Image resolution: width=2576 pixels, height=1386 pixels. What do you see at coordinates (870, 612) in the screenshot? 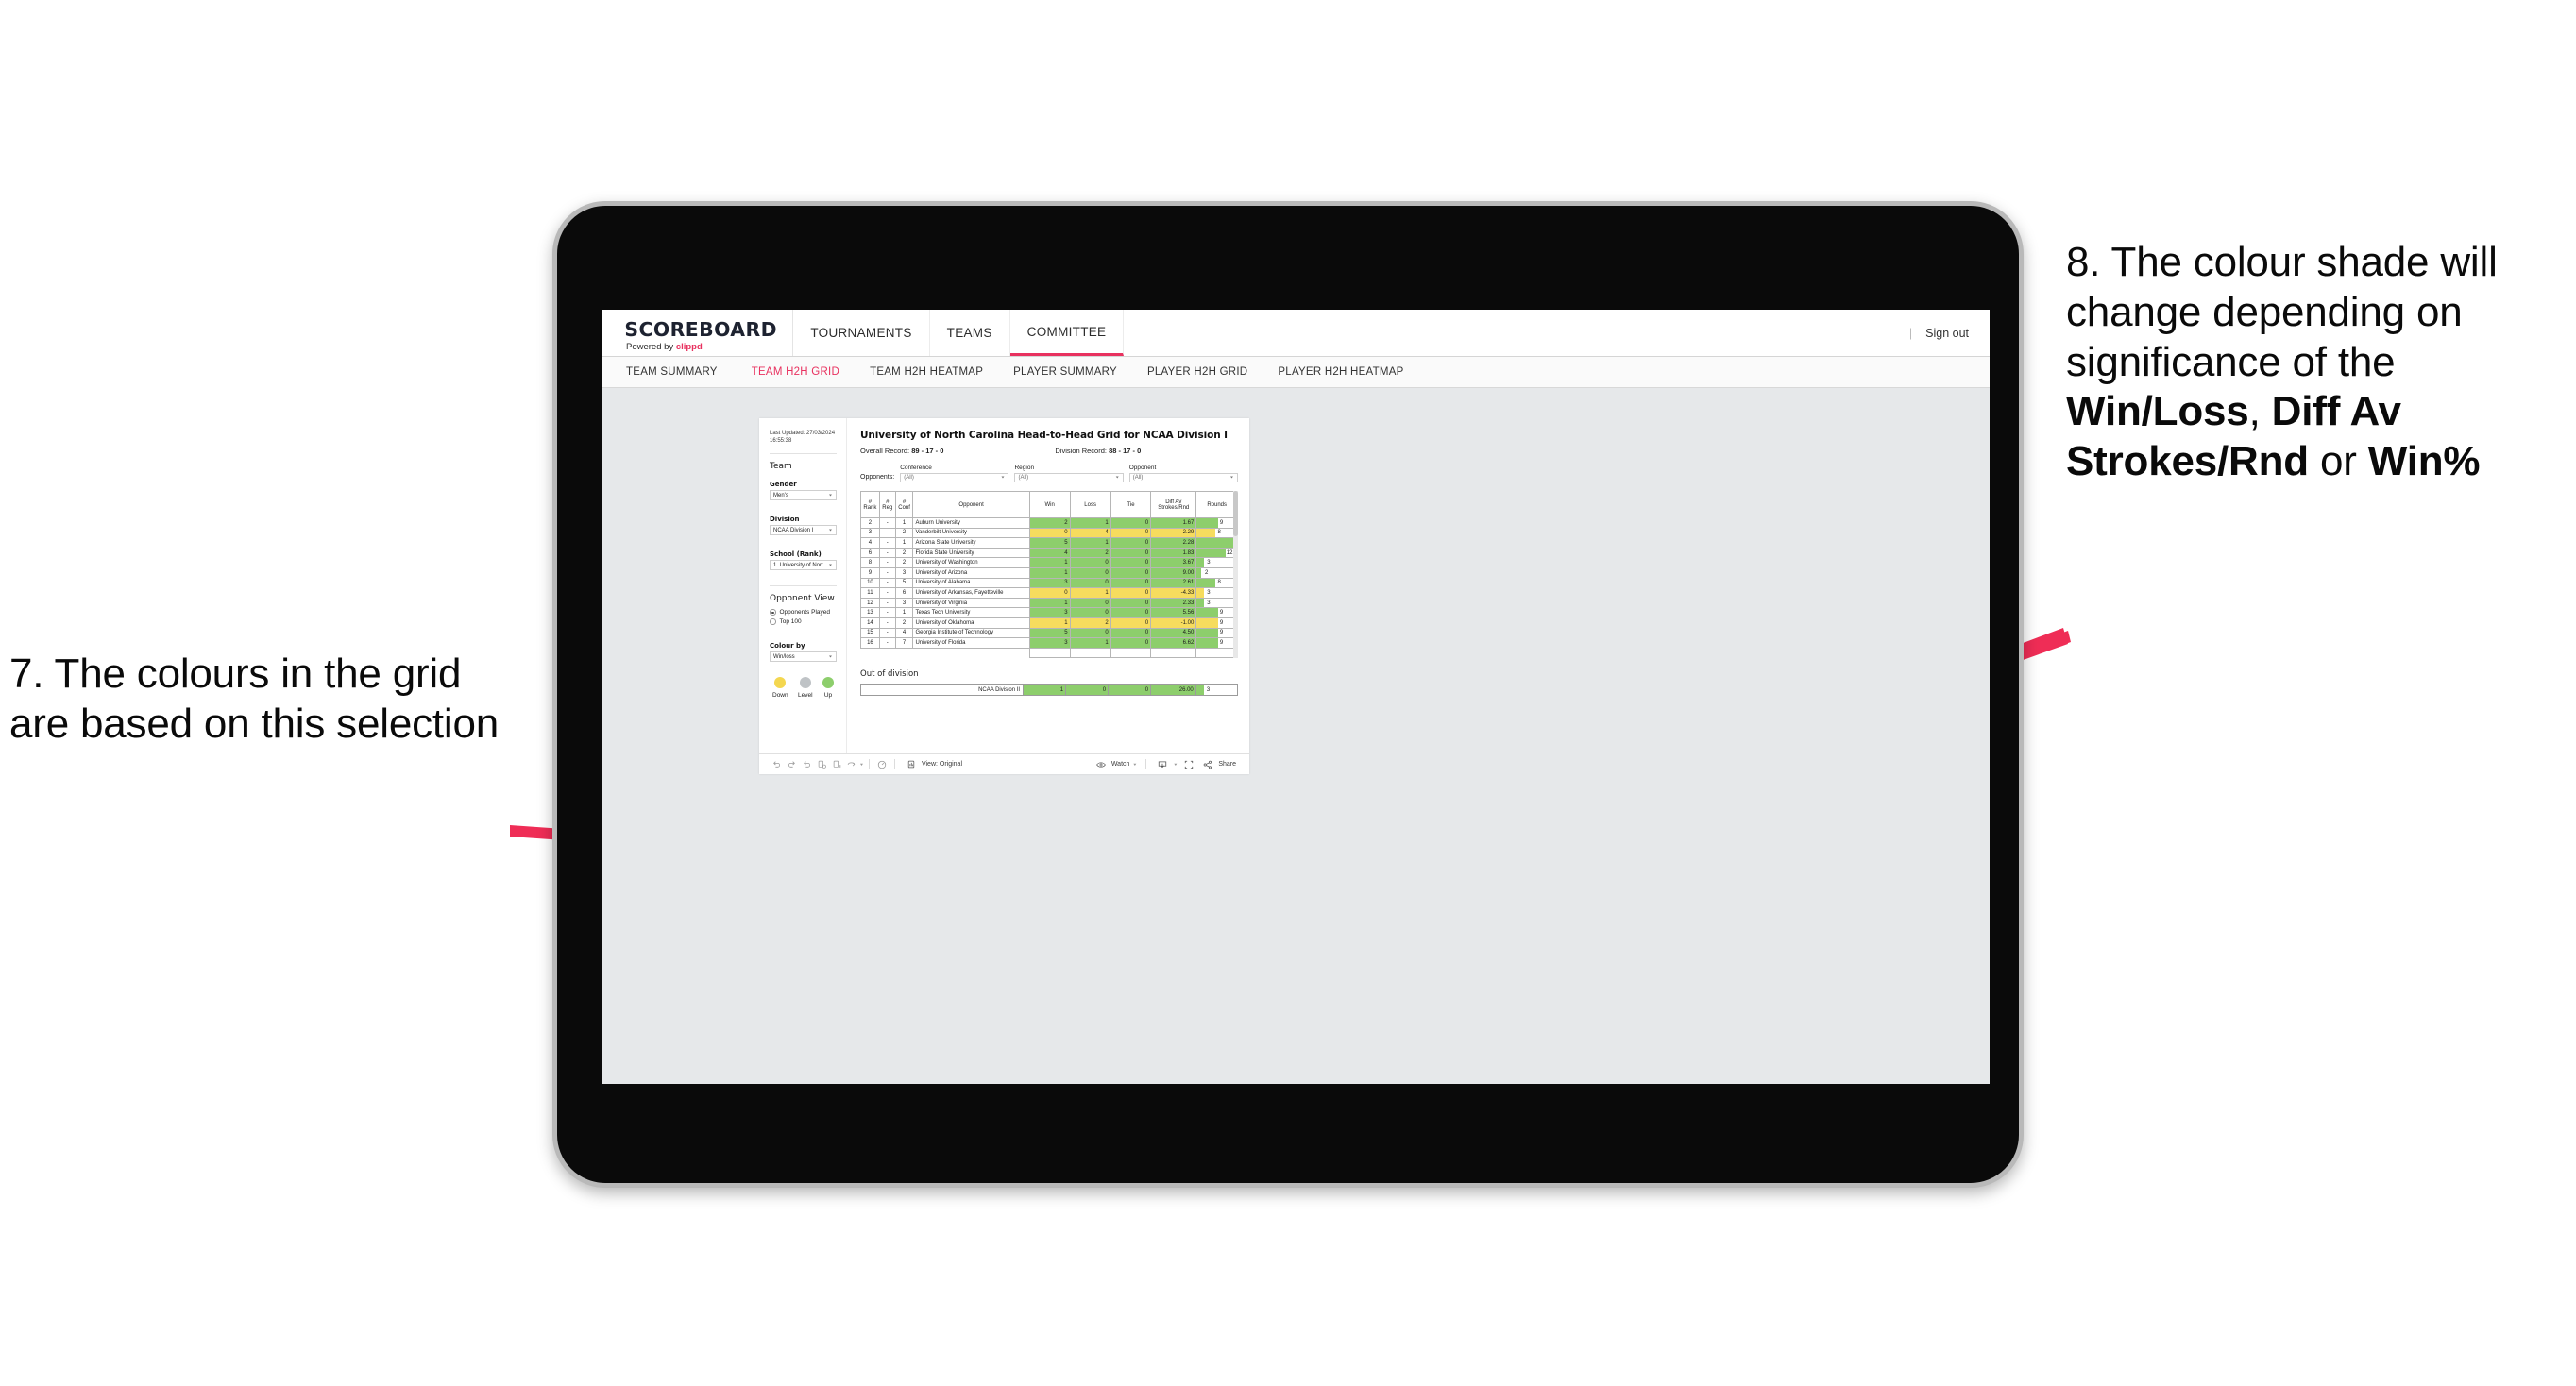
I see `cell-rank: 13` at bounding box center [870, 612].